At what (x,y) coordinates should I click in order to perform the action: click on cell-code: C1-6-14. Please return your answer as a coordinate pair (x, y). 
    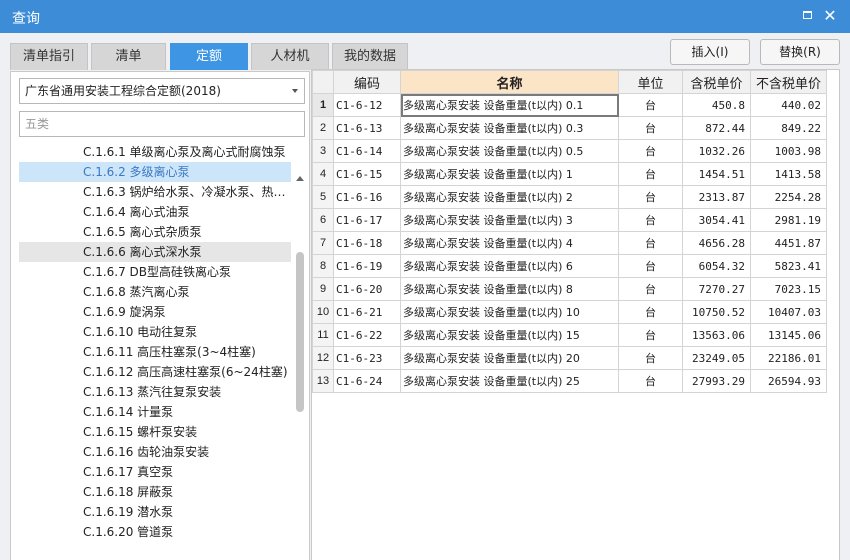
    Looking at the image, I should click on (367, 151).